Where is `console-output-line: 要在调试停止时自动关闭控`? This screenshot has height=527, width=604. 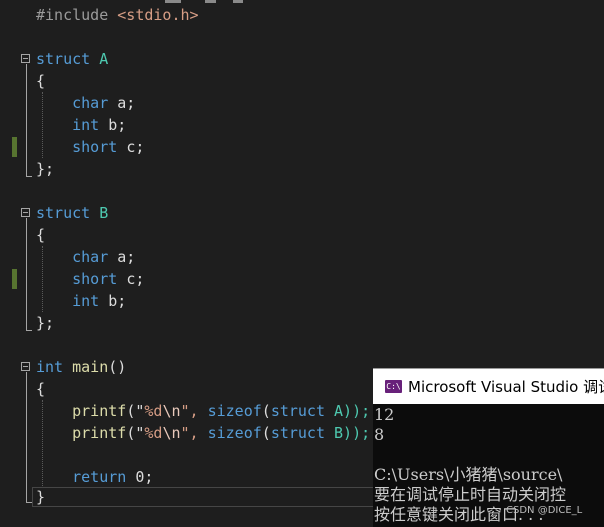 console-output-line: 要在调试停止时自动关闭控 is located at coordinates (470, 494).